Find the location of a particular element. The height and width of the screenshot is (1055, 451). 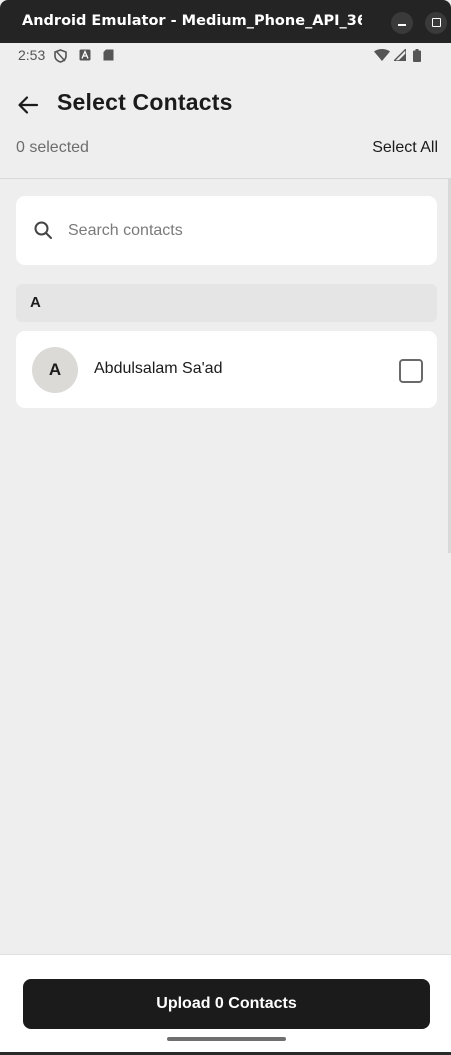

selected-count: 0 selected is located at coordinates (52, 147).